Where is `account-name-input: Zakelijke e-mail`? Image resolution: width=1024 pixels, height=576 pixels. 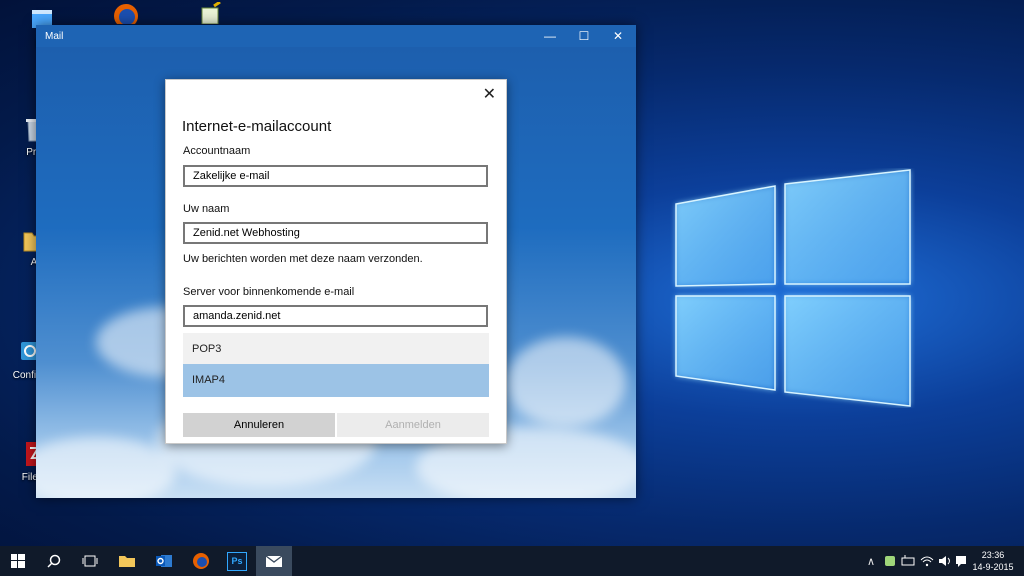
account-name-input: Zakelijke e-mail is located at coordinates (335, 176).